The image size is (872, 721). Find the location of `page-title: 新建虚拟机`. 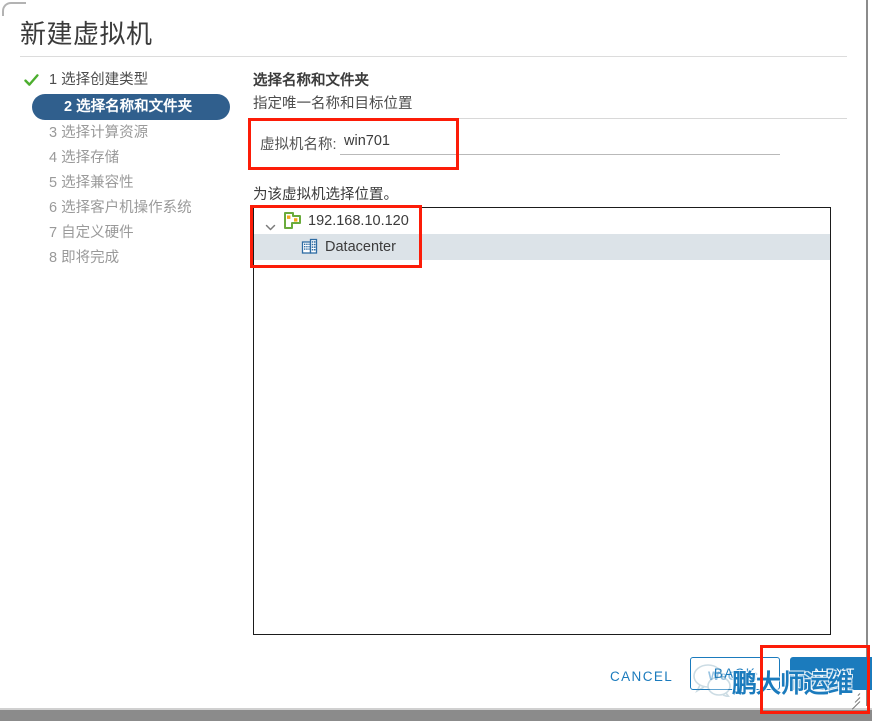

page-title: 新建虚拟机 is located at coordinates (86, 34).